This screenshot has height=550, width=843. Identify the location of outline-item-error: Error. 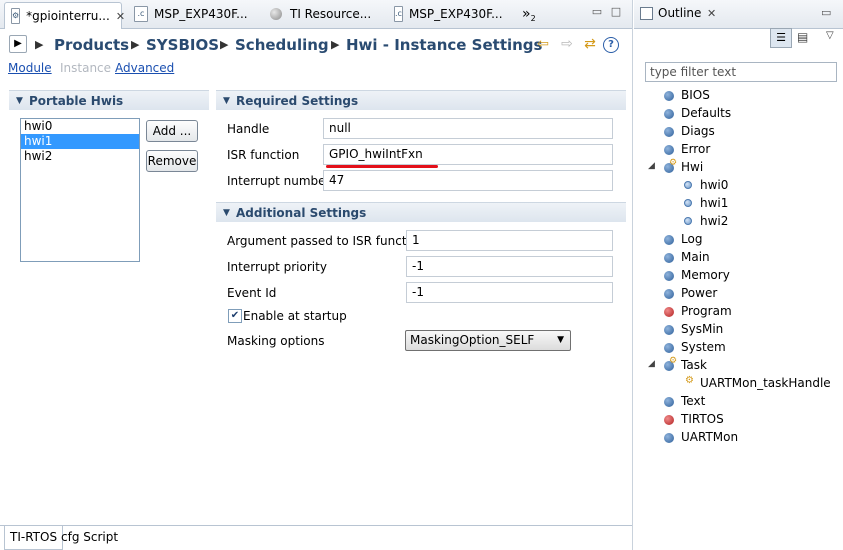
(695, 149).